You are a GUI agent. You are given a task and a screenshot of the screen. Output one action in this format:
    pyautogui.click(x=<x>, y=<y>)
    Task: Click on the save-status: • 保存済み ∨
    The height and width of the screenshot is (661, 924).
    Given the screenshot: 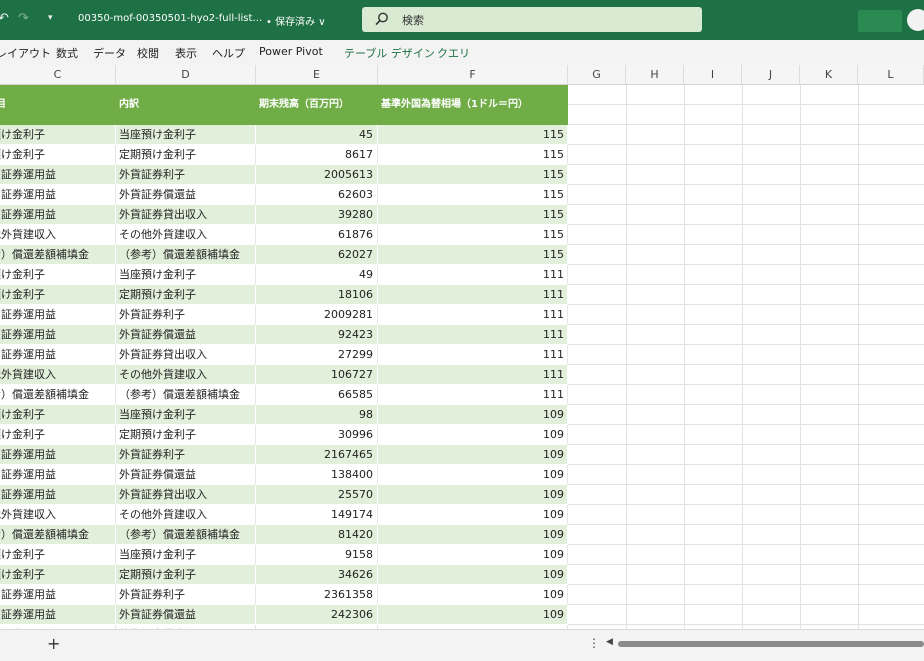 What is the action you would take?
    pyautogui.click(x=296, y=20)
    